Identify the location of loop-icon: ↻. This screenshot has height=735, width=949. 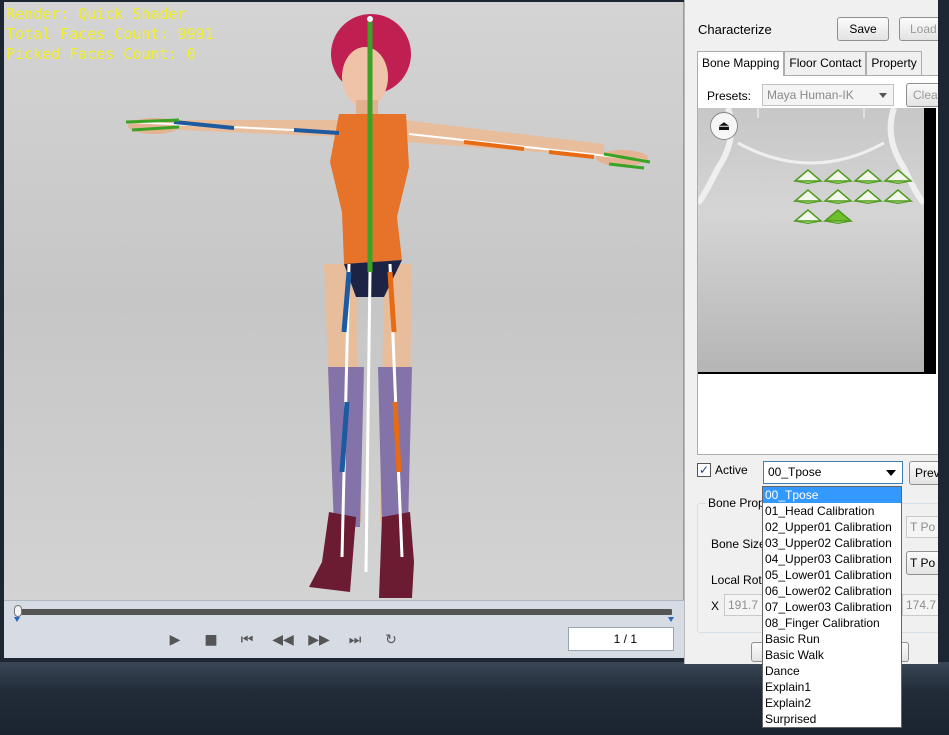
(391, 640).